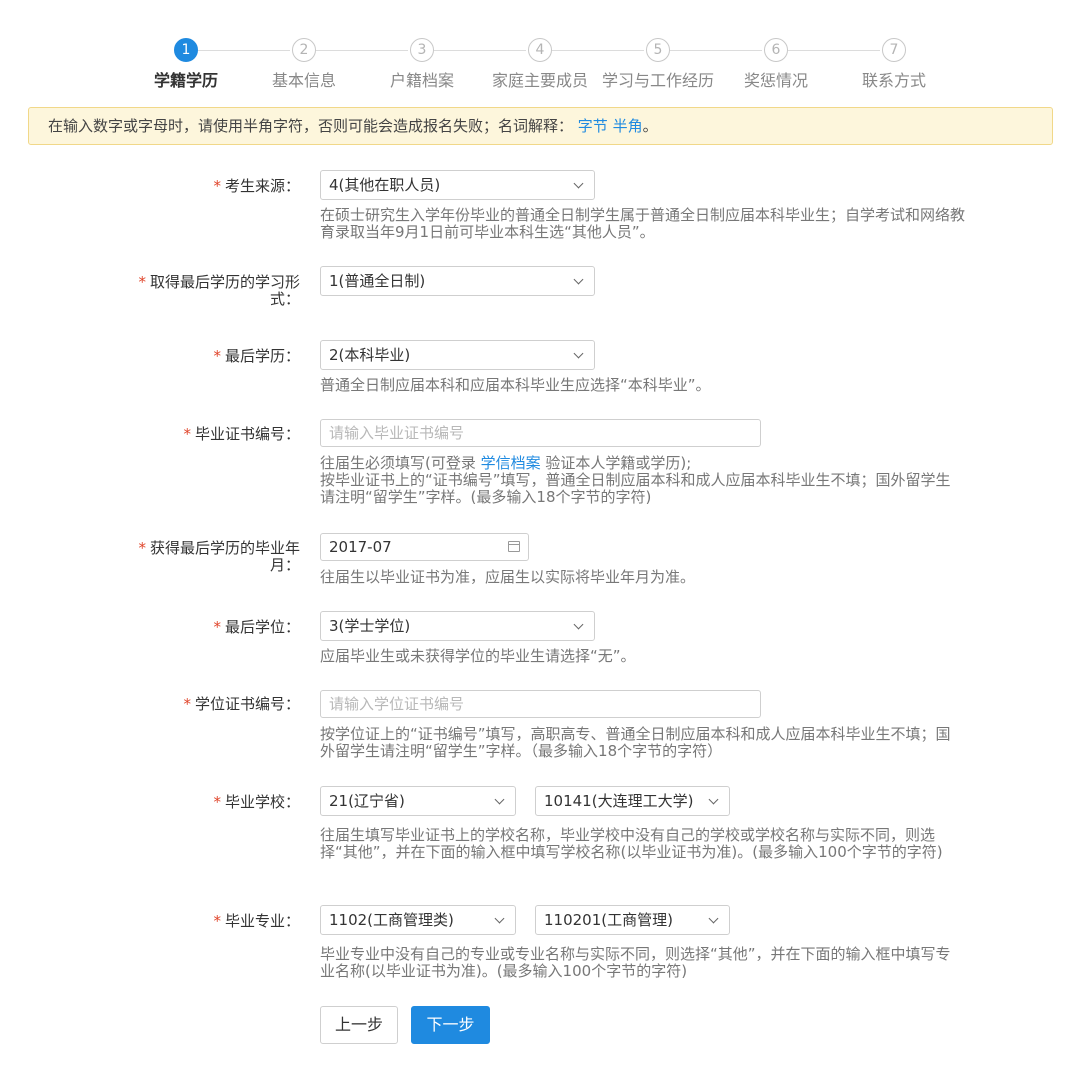 The image size is (1080, 1070). Describe the element at coordinates (311, 126) in the screenshot. I see `notice-text: 在输入数字或字母时，请使用半角字符，否则可能会造成报名失败；名词解释：` at that location.